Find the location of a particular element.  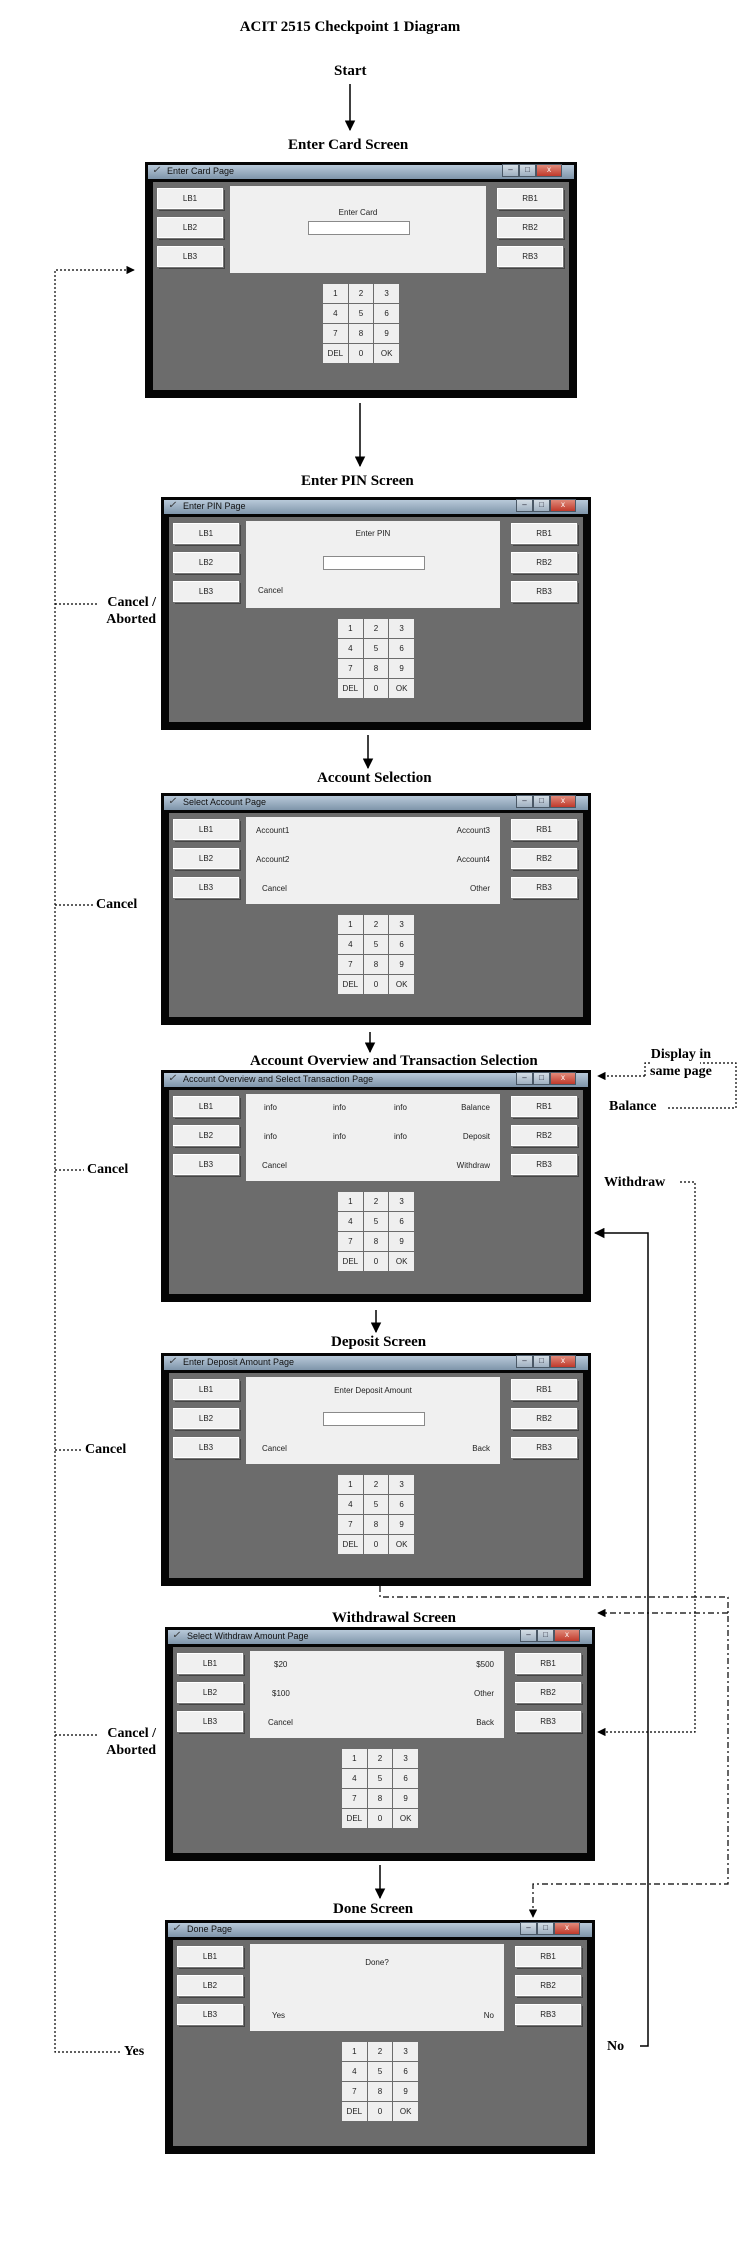

window-titlebar: ✓ Enter PIN Page – □ x is located at coordinates (376, 506).